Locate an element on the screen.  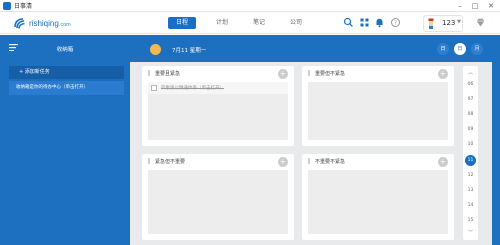
help-icon: ? is located at coordinates (395, 22).